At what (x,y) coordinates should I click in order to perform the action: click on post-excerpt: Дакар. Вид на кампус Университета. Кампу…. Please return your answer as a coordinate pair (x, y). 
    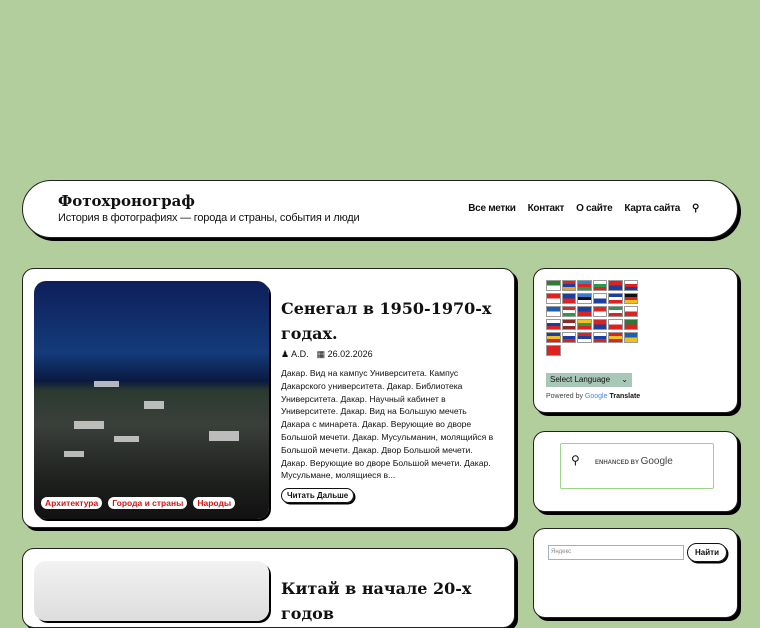
    Looking at the image, I should click on (387, 424).